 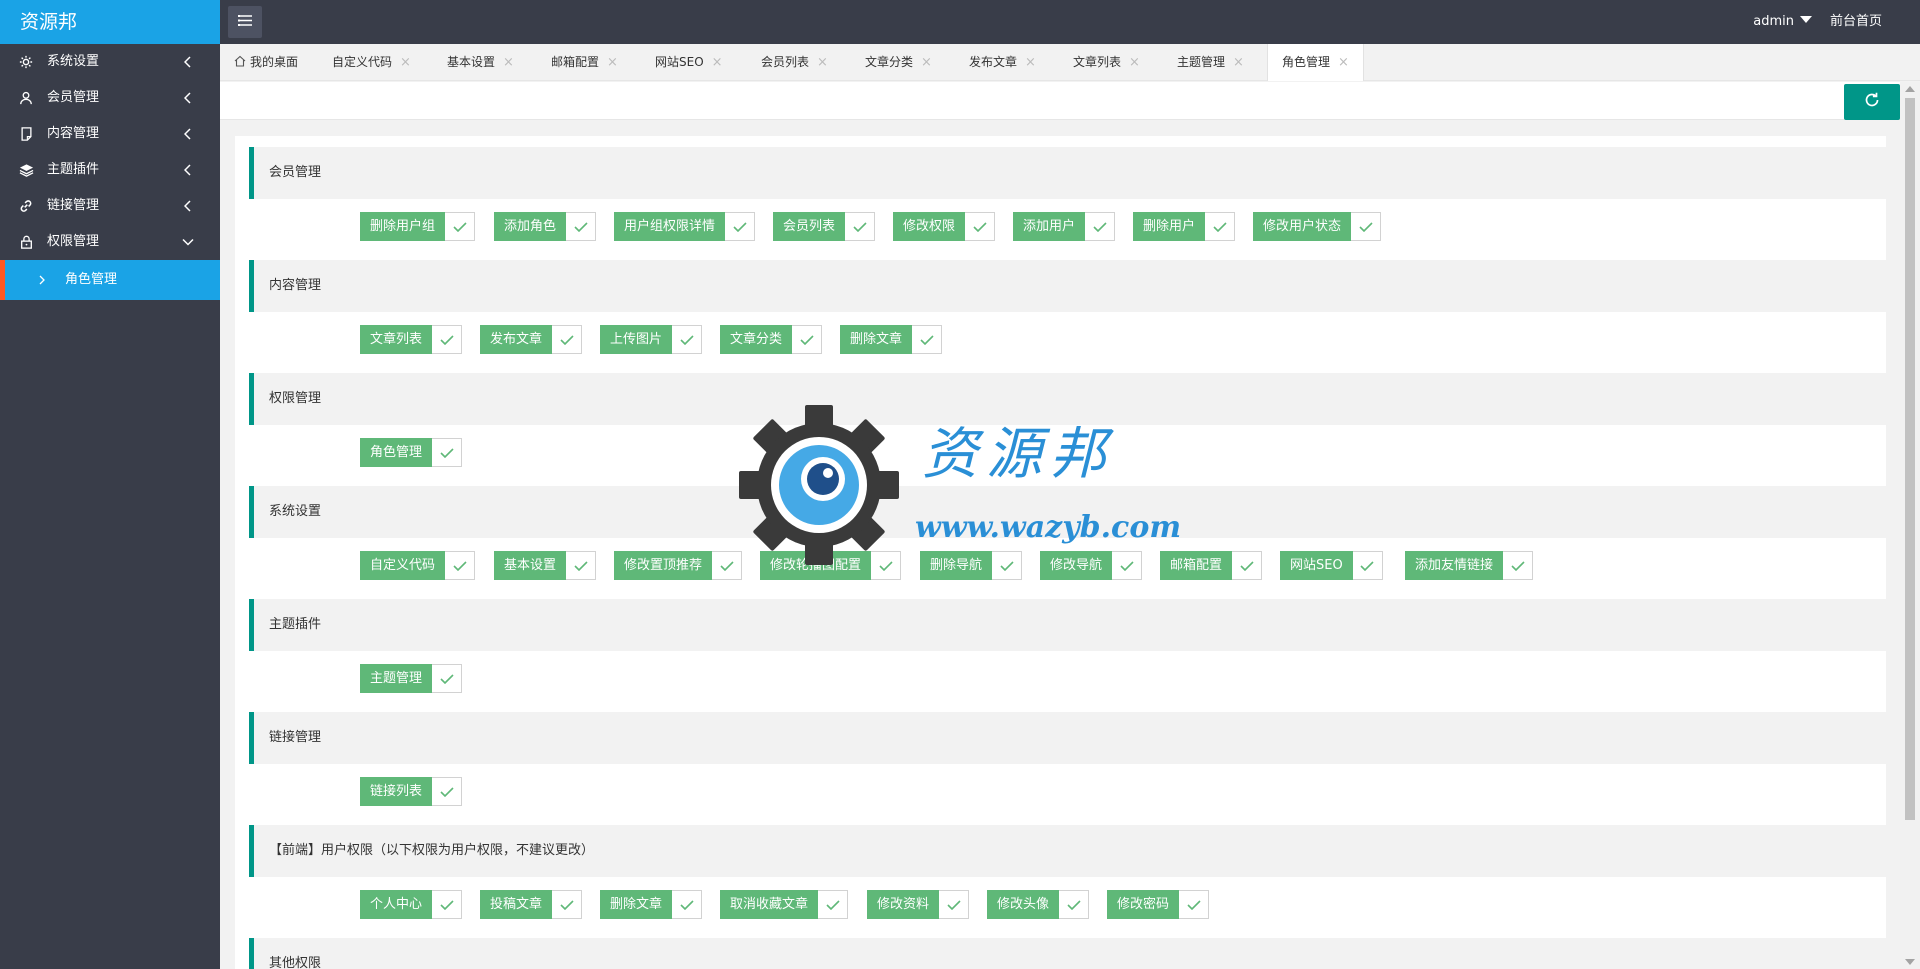 What do you see at coordinates (1872, 102) in the screenshot?
I see `refresh-button` at bounding box center [1872, 102].